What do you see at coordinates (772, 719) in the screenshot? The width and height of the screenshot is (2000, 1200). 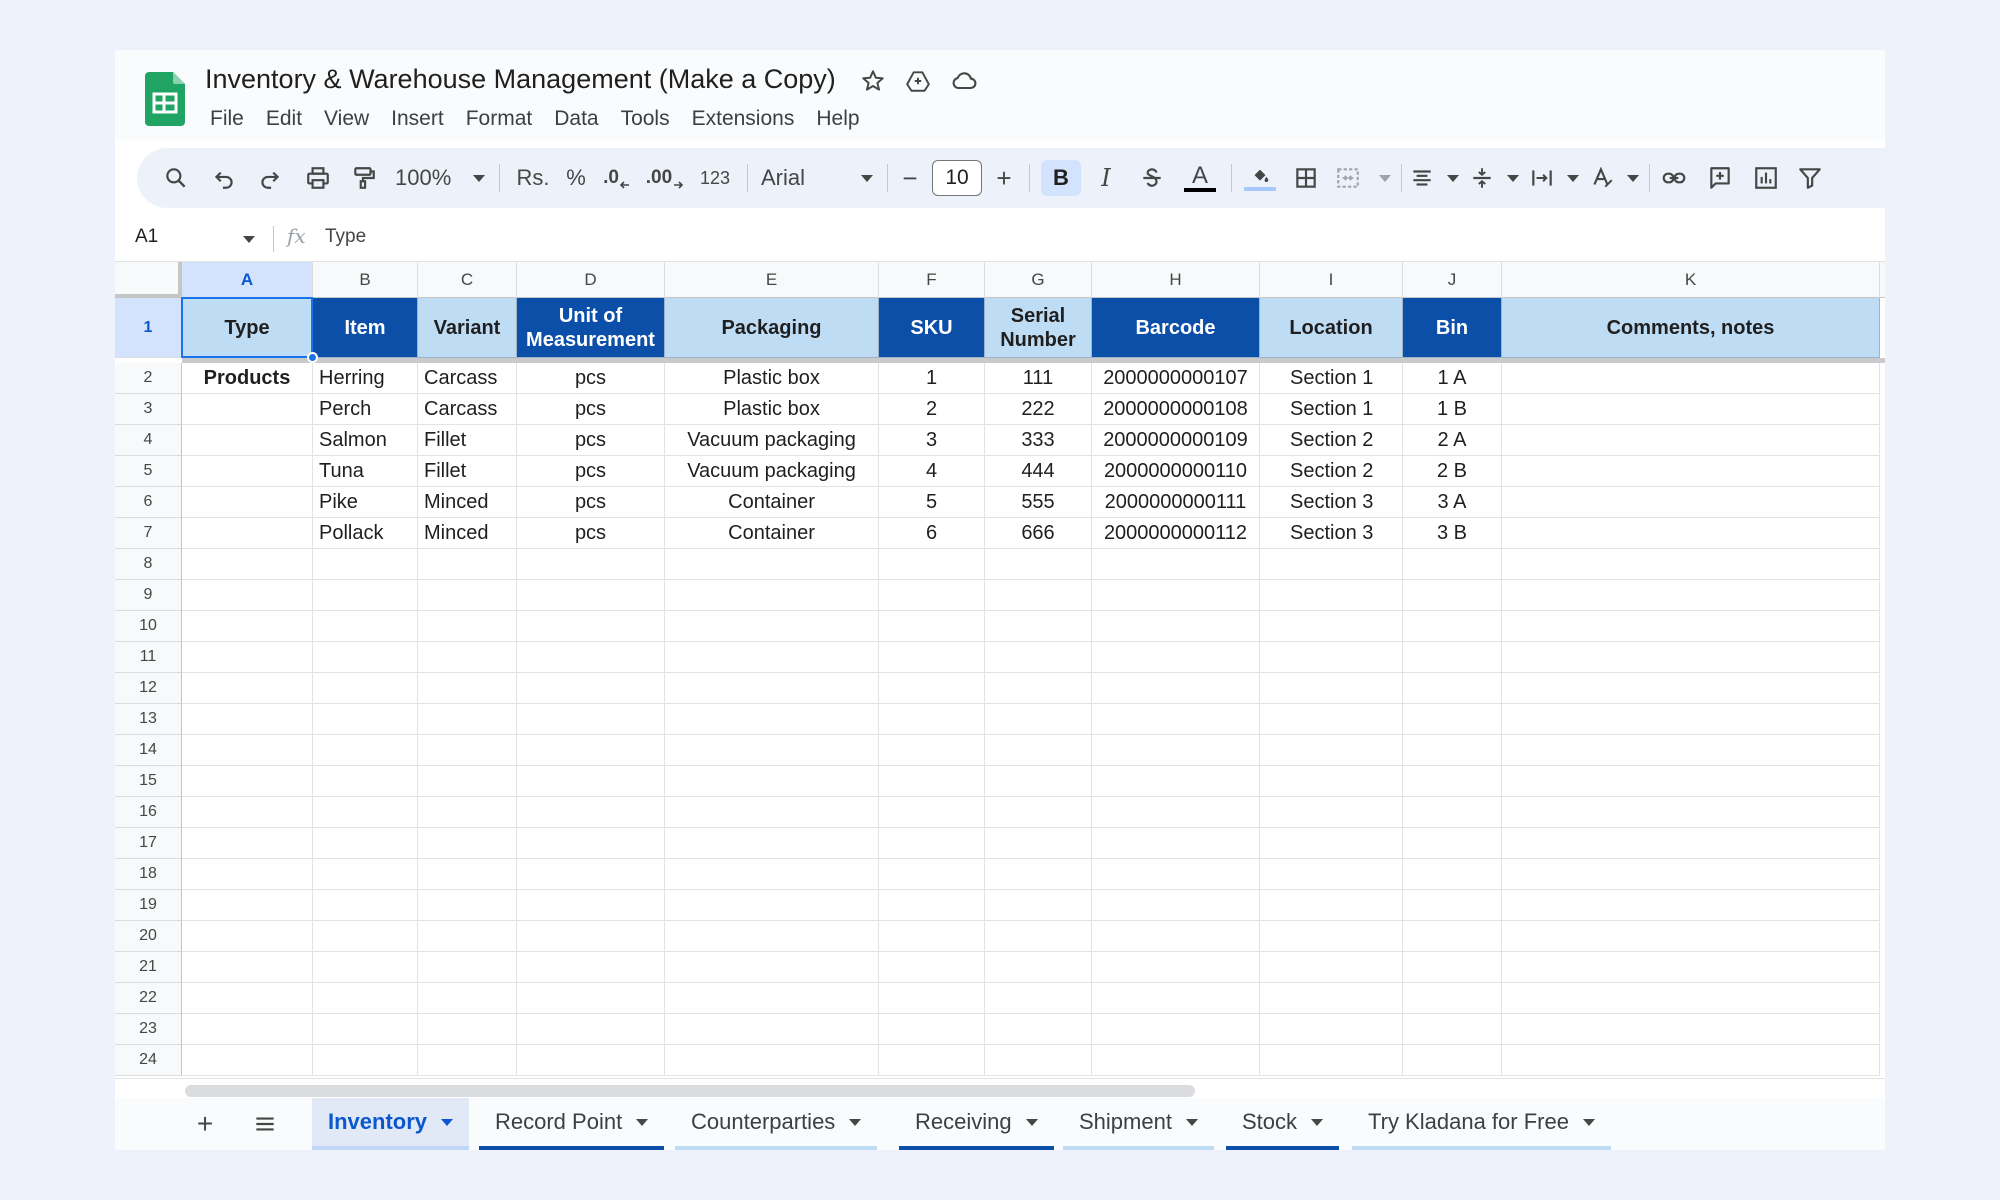 I see `cell-e13` at bounding box center [772, 719].